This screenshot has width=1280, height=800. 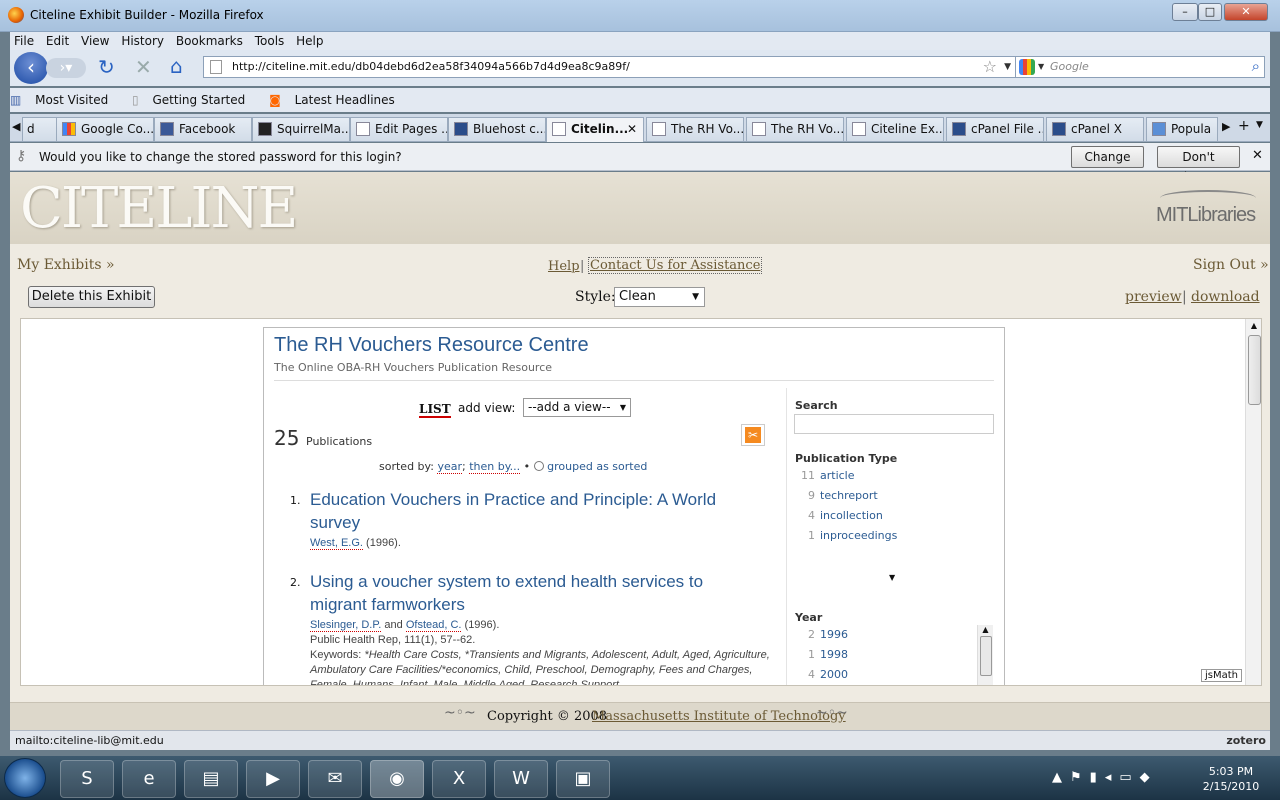 What do you see at coordinates (1231, 265) in the screenshot?
I see `sign-out-link: Sign Out »` at bounding box center [1231, 265].